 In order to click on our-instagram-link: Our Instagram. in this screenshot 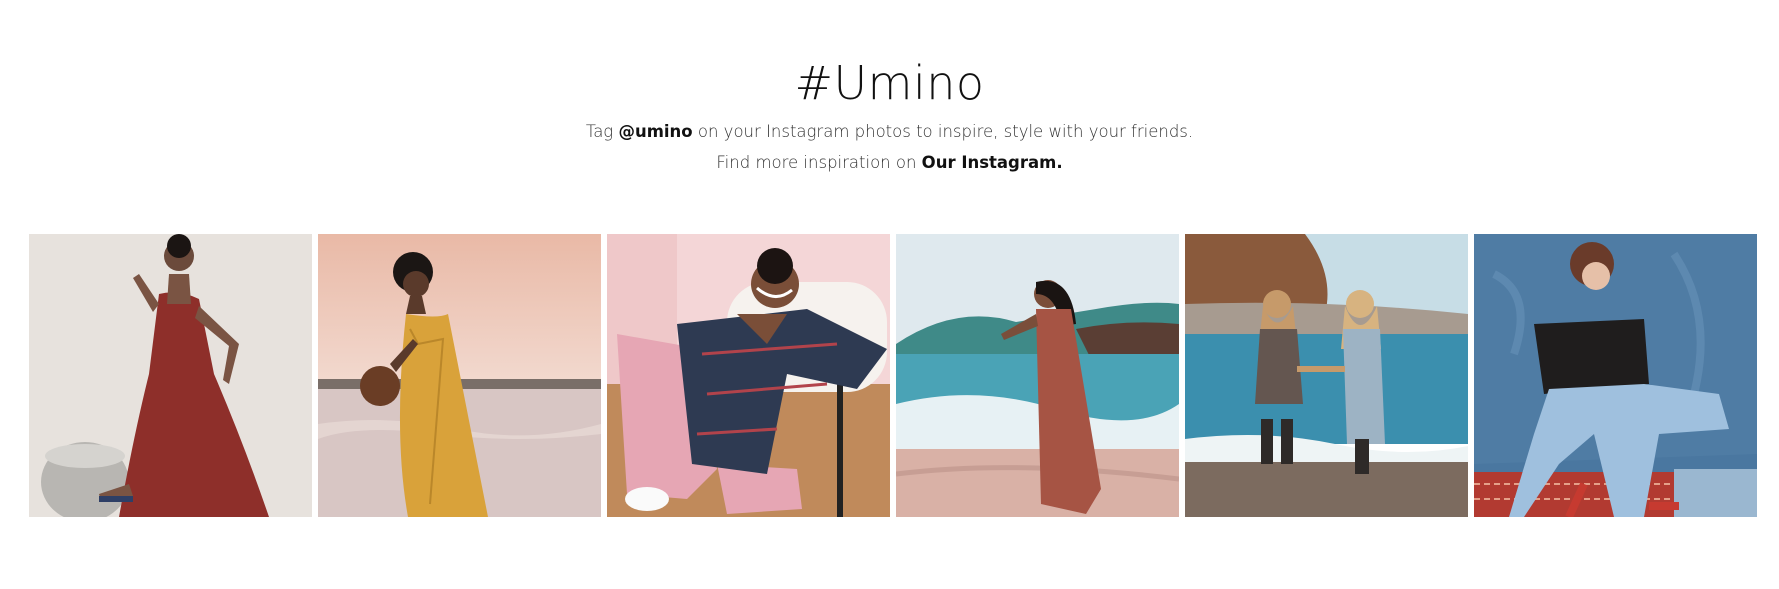, I will do `click(992, 162)`.